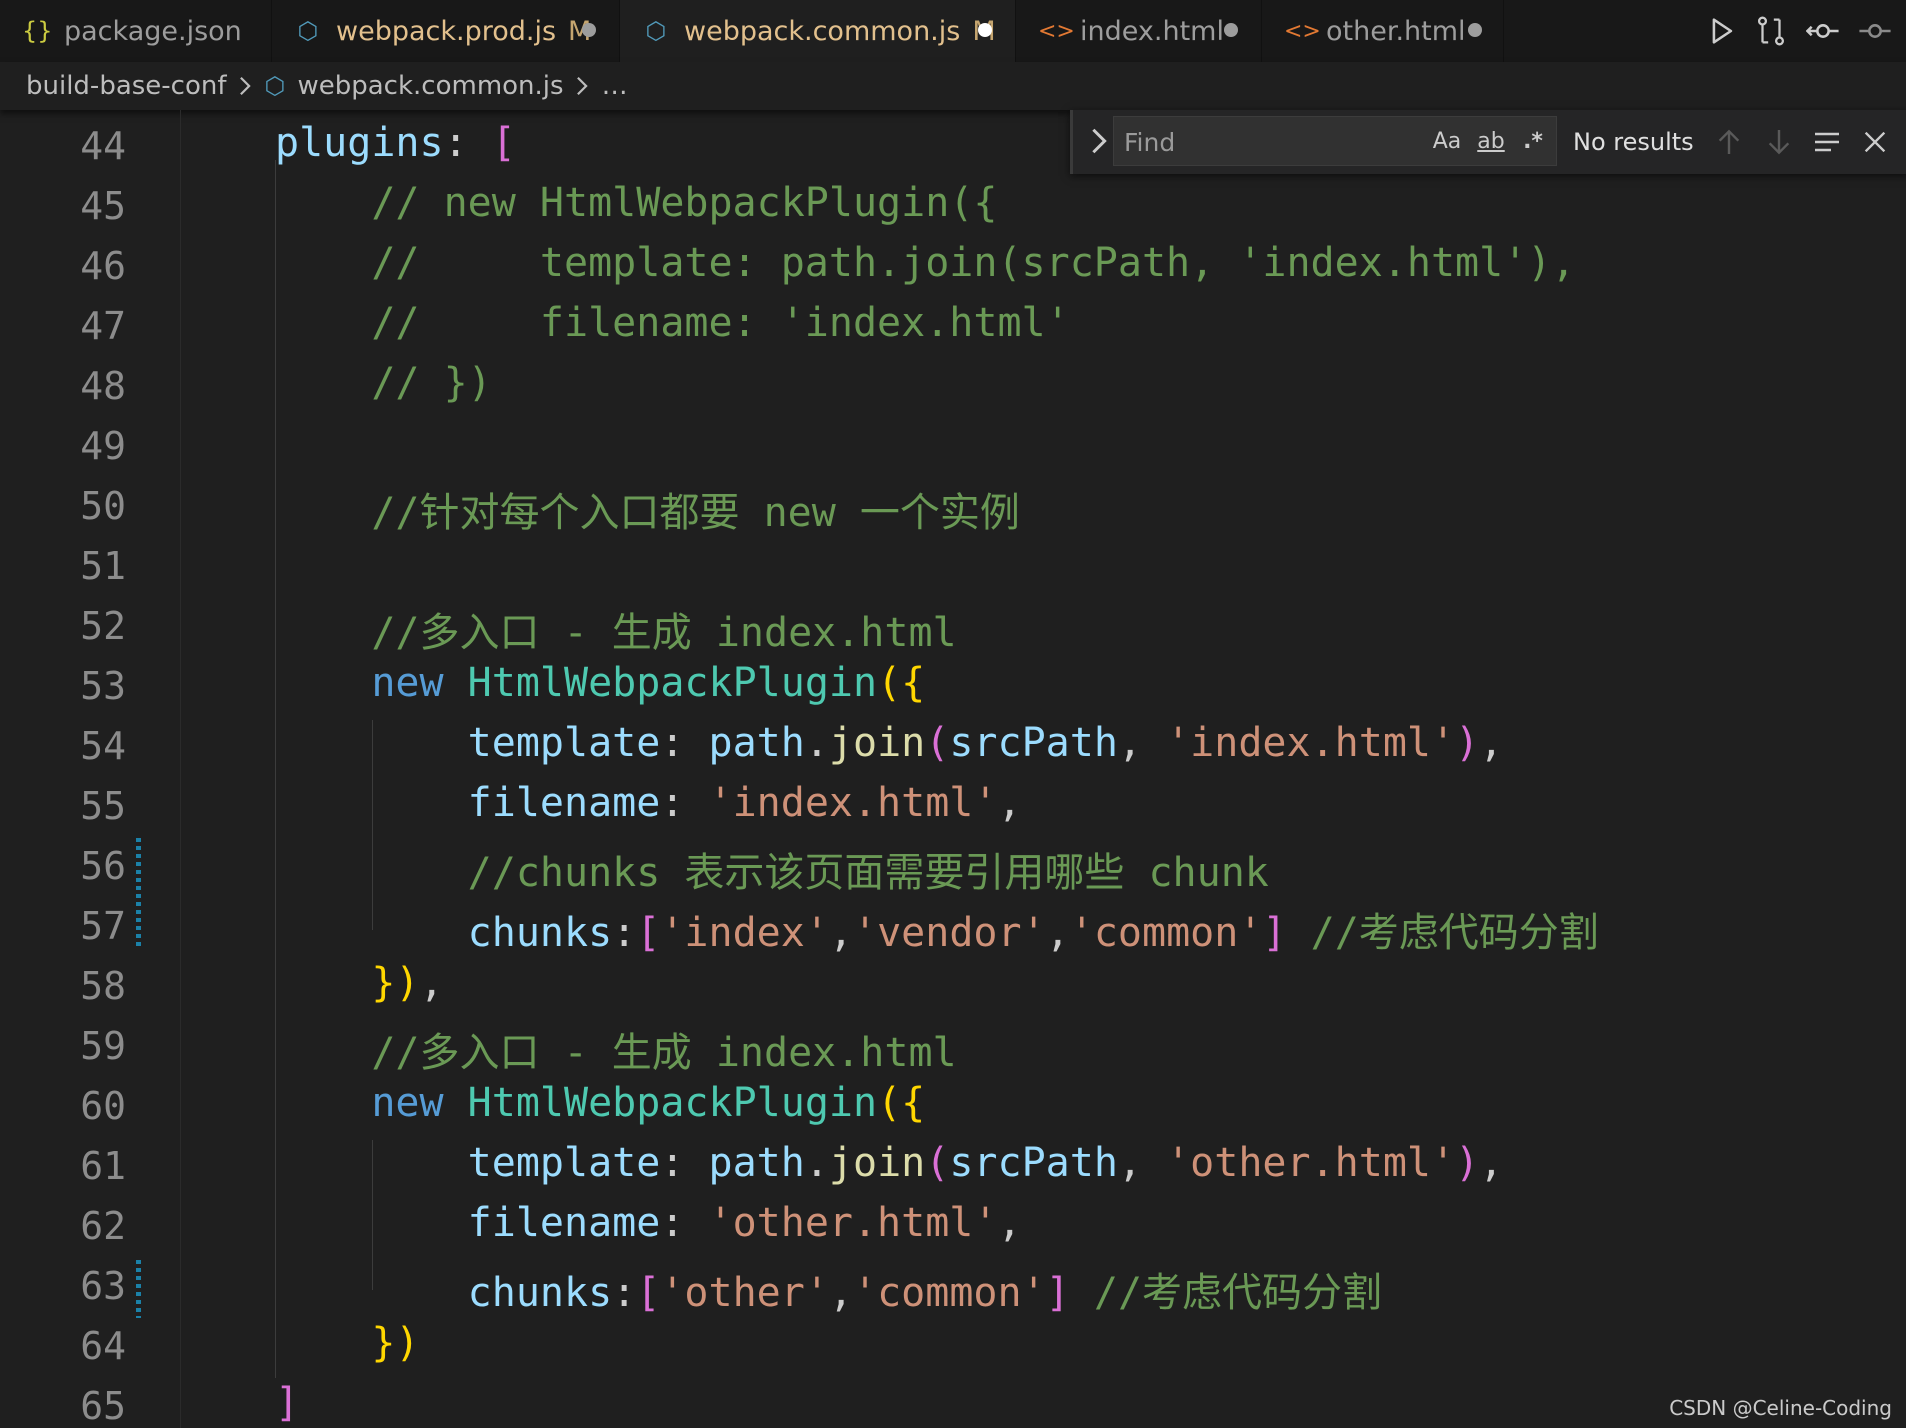 This screenshot has width=1906, height=1428. Describe the element at coordinates (245, 86) in the screenshot. I see `chevron-right-icon` at that location.